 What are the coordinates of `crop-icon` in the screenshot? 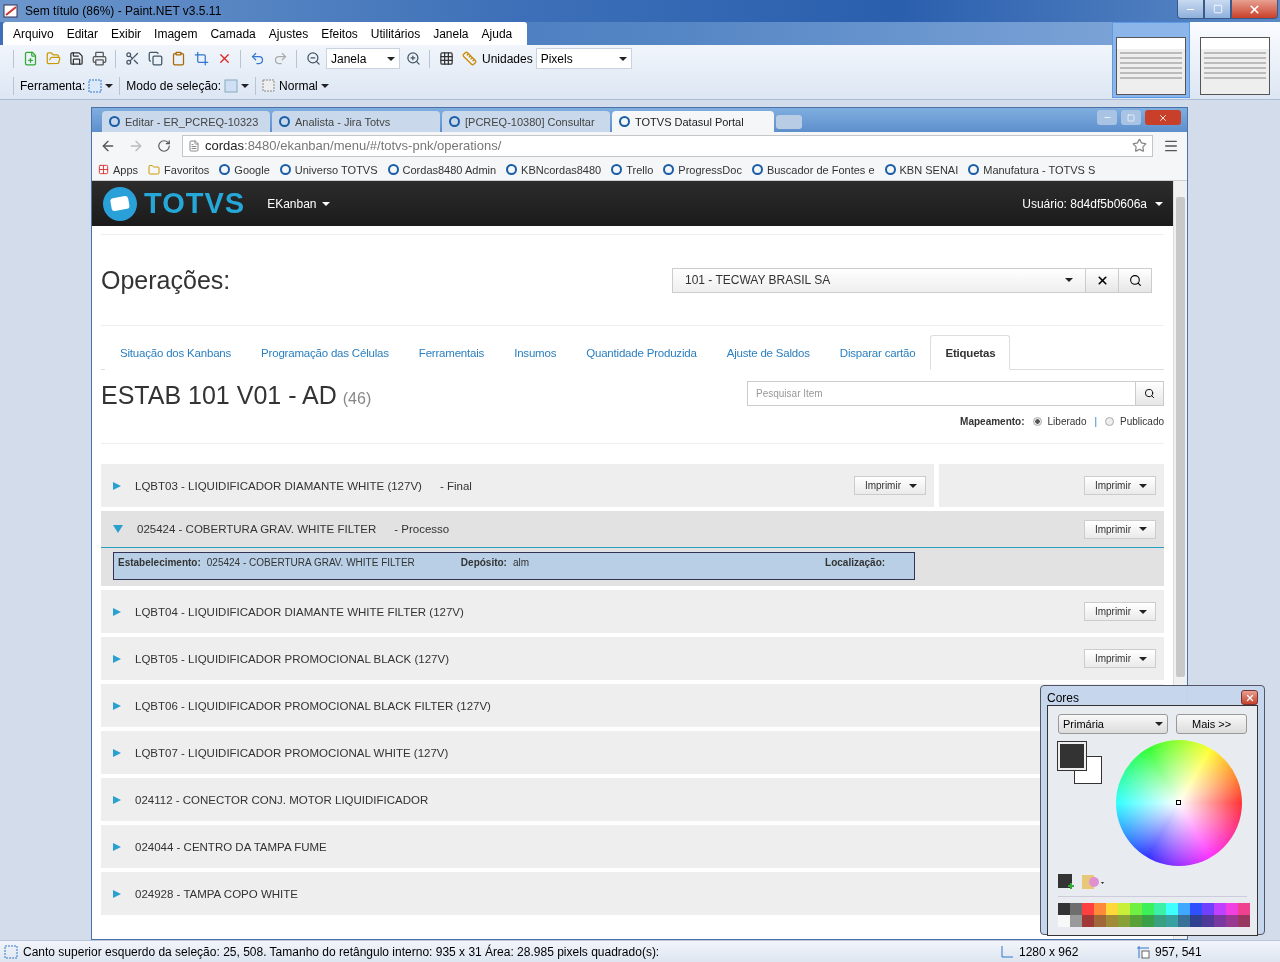 It's located at (201, 59).